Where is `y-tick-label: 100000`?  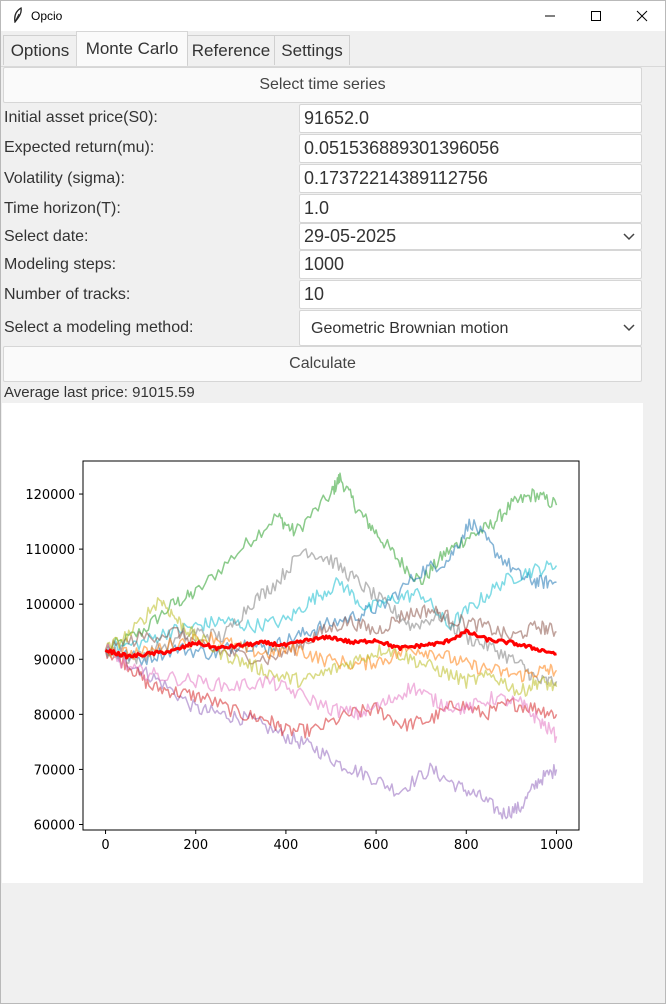
y-tick-label: 100000 is located at coordinates (50, 605).